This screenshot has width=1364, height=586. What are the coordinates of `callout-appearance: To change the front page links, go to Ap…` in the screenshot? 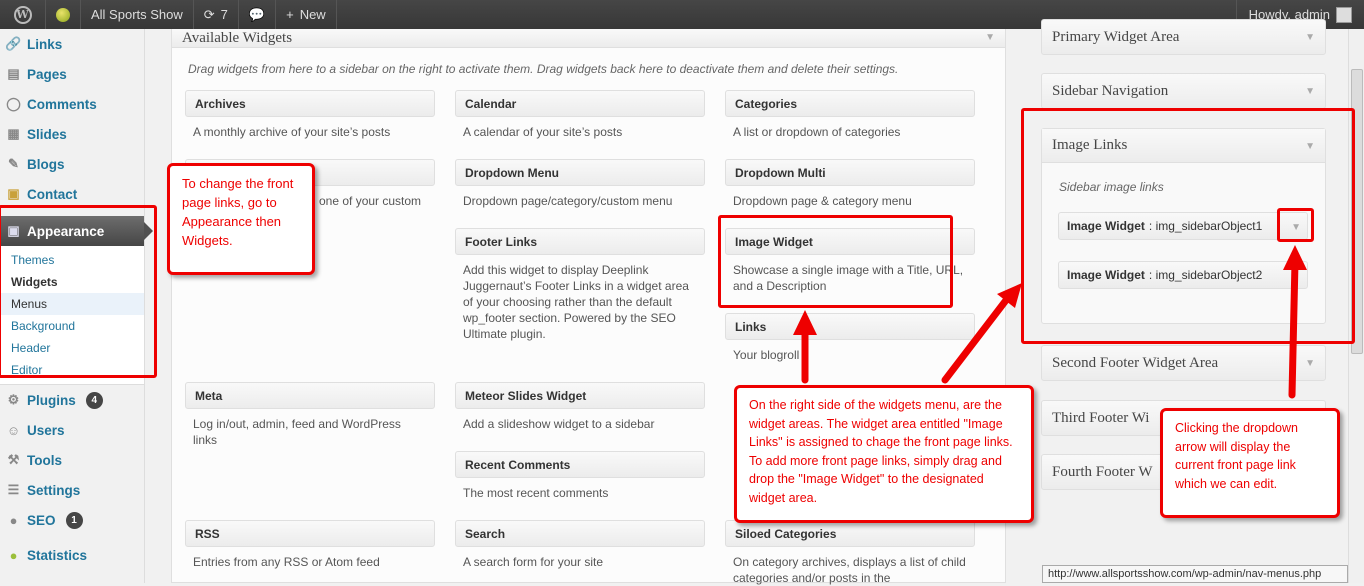 It's located at (241, 219).